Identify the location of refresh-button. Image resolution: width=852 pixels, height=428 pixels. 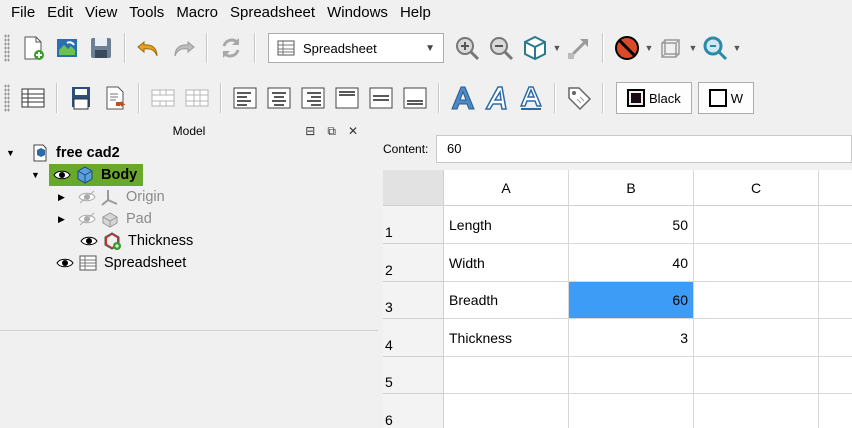
(231, 48).